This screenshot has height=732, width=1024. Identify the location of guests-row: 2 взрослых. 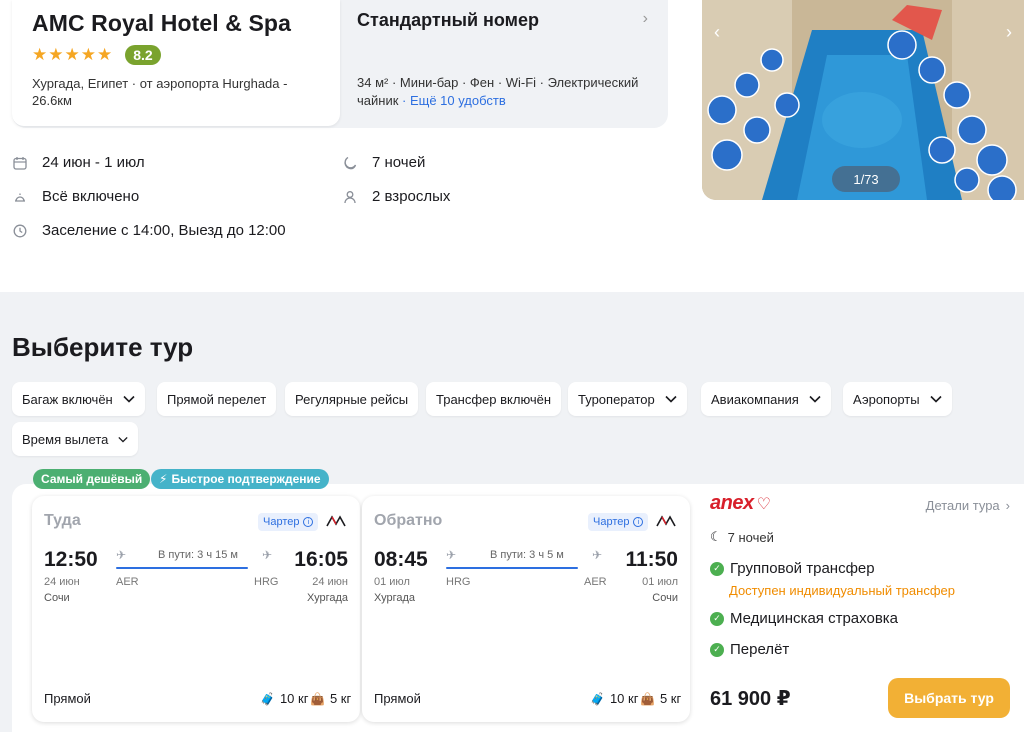
(396, 196).